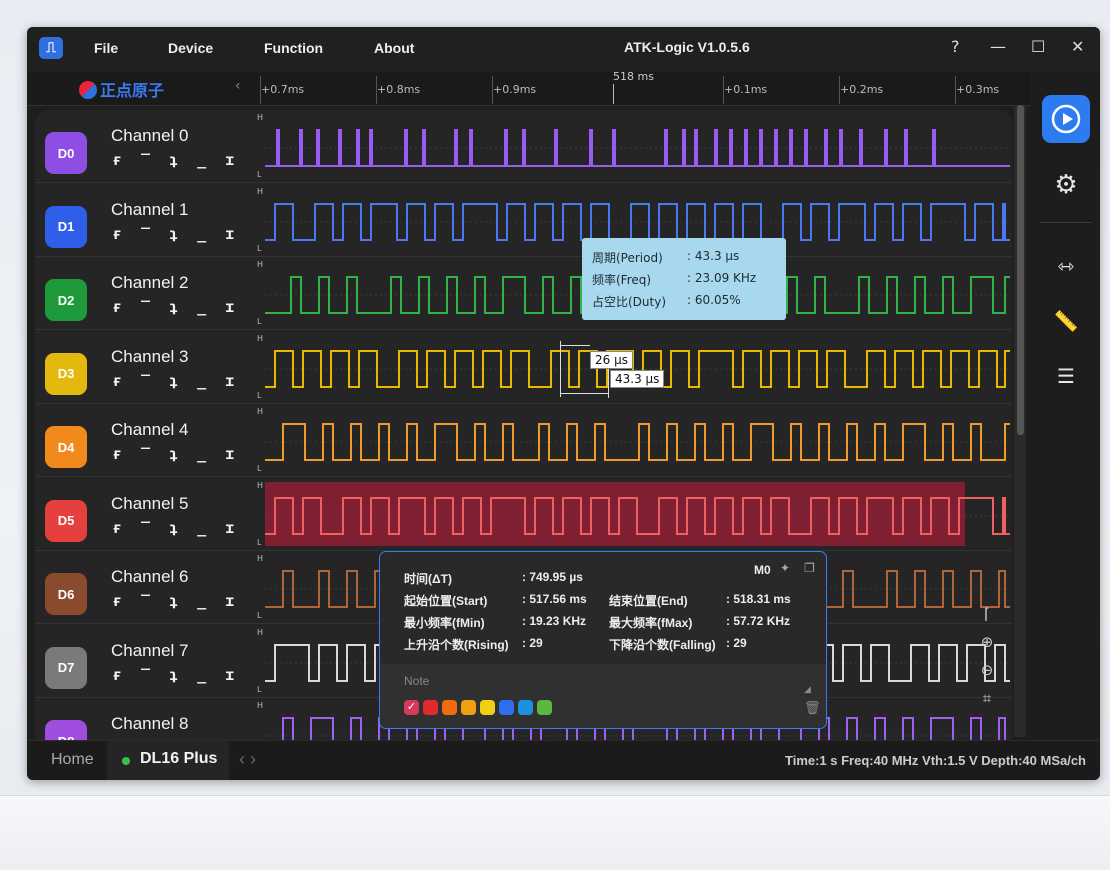 The image size is (1110, 870). What do you see at coordinates (150, 577) in the screenshot?
I see `channel-name: Channel 6` at bounding box center [150, 577].